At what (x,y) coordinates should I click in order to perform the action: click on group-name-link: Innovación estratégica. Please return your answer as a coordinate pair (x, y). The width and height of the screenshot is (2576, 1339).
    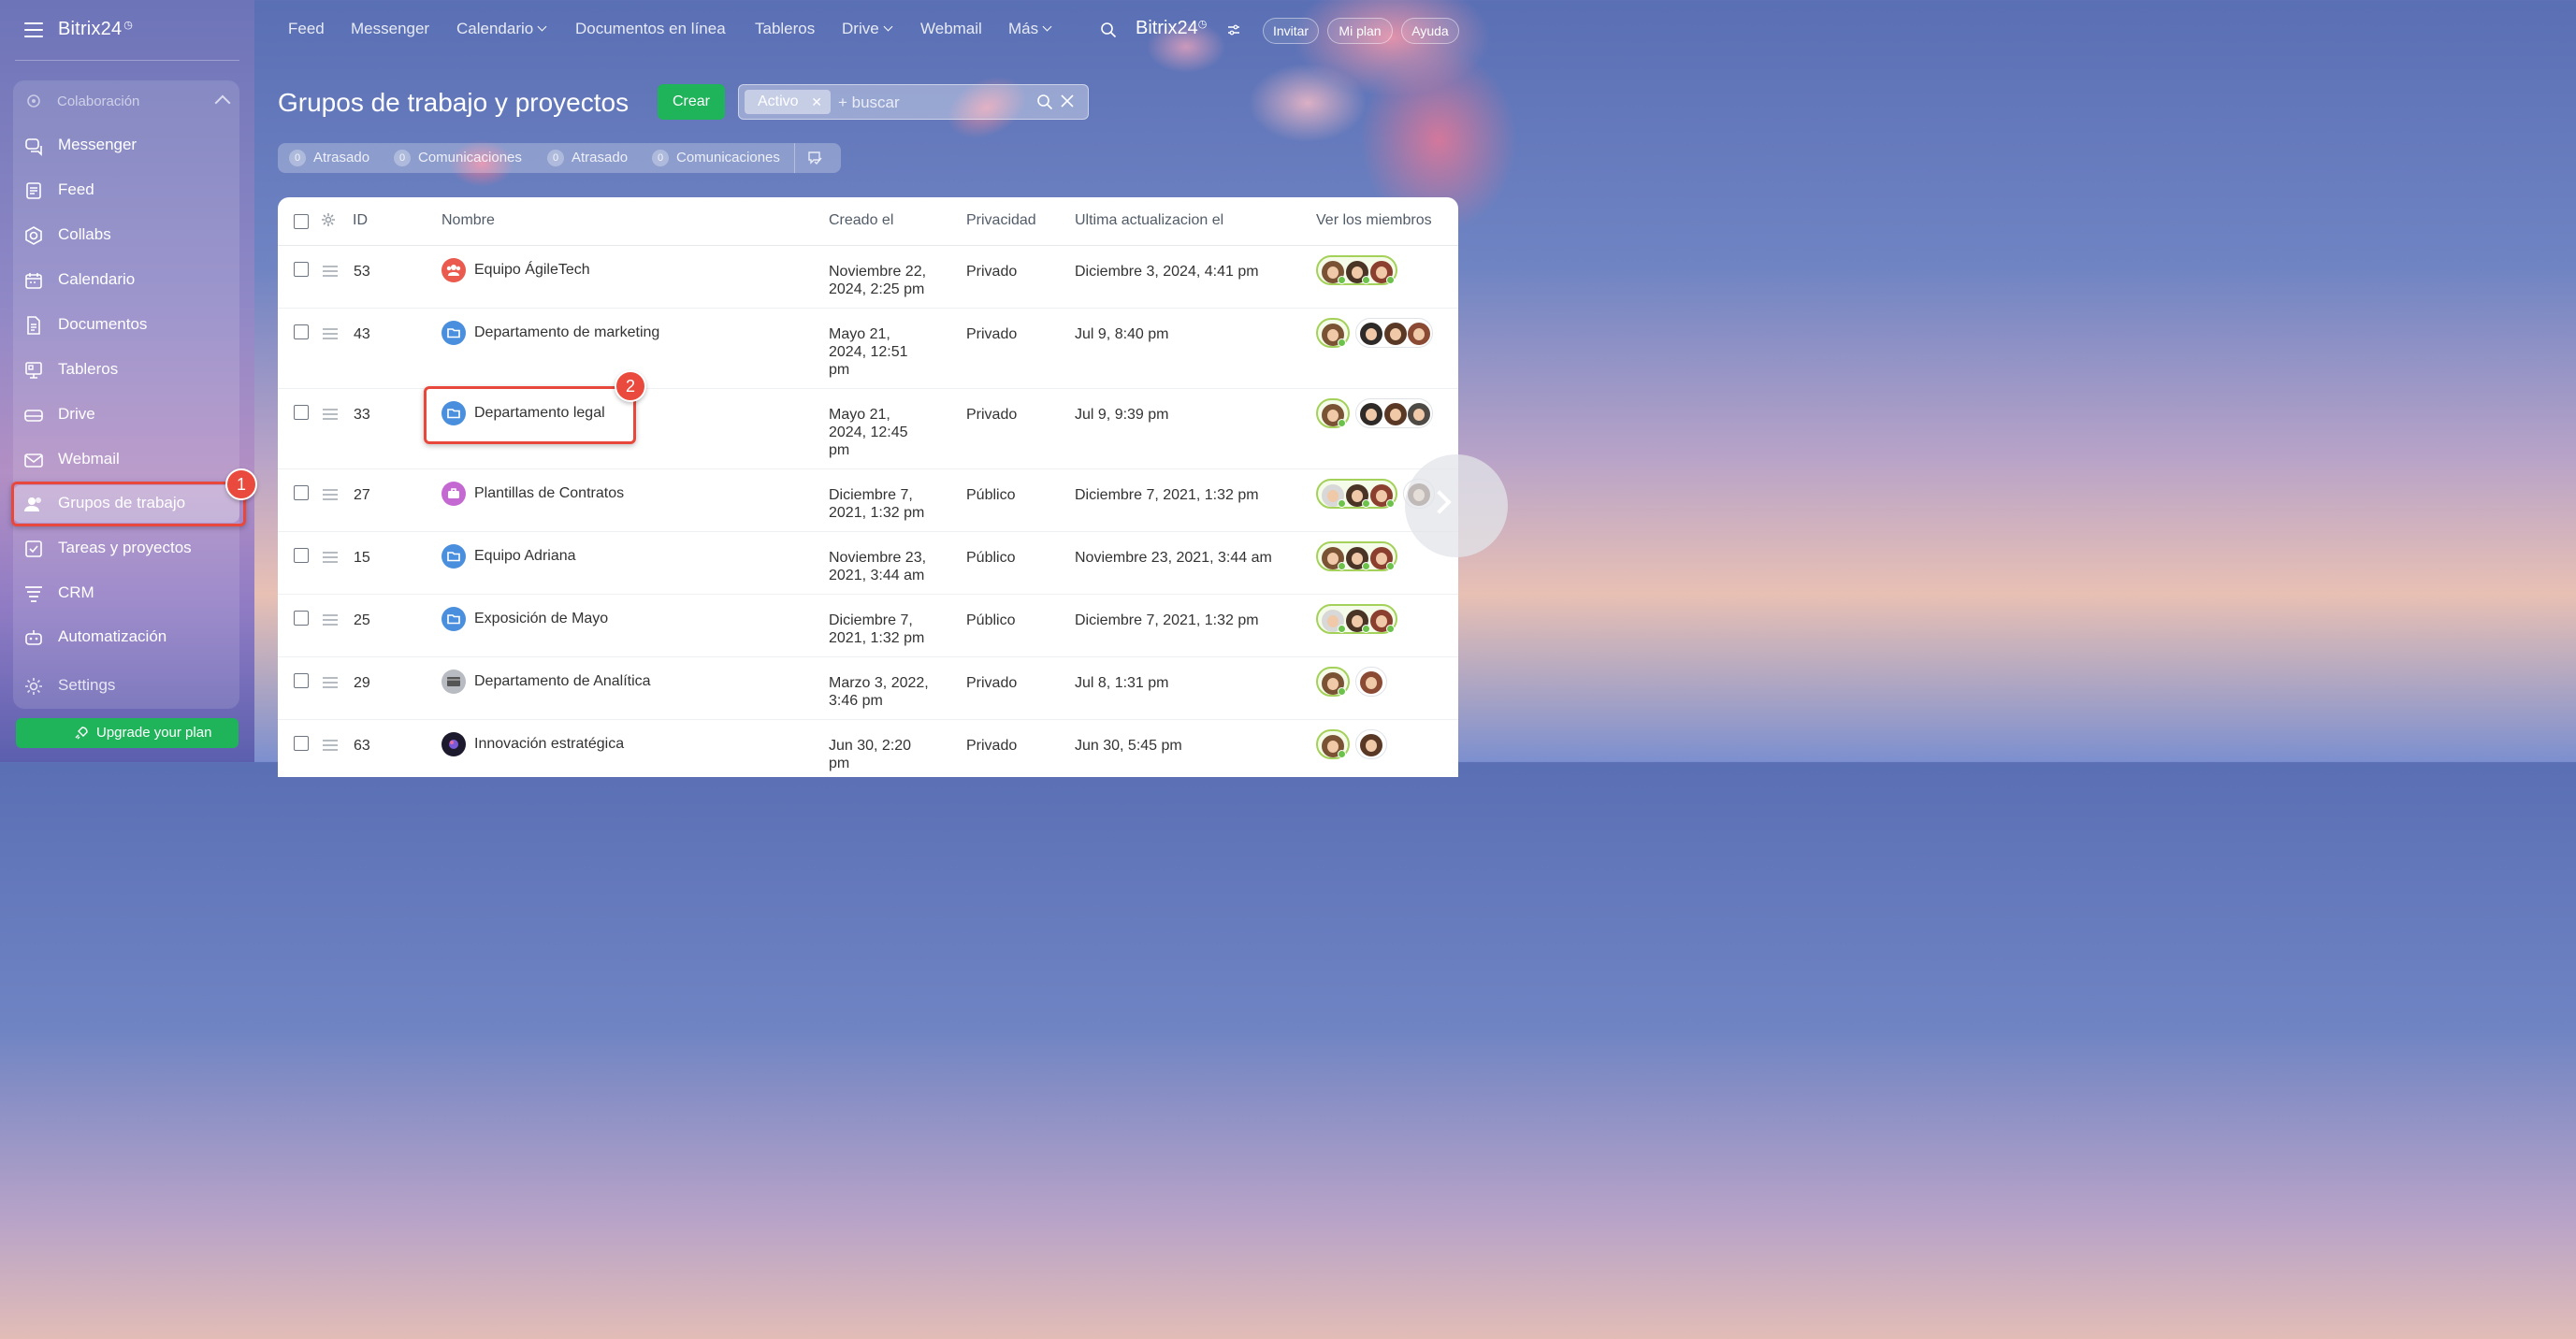
    Looking at the image, I should click on (549, 744).